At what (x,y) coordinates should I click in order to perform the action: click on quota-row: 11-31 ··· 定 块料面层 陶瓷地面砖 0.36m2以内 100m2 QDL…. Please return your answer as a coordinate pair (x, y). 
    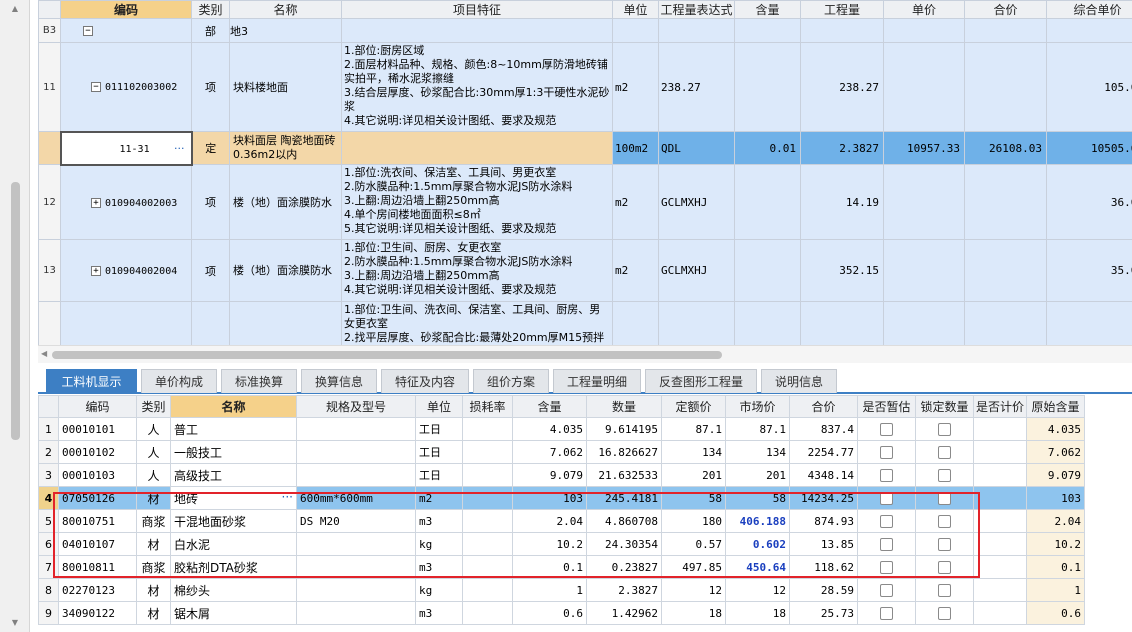
    Looking at the image, I should click on (585, 148).